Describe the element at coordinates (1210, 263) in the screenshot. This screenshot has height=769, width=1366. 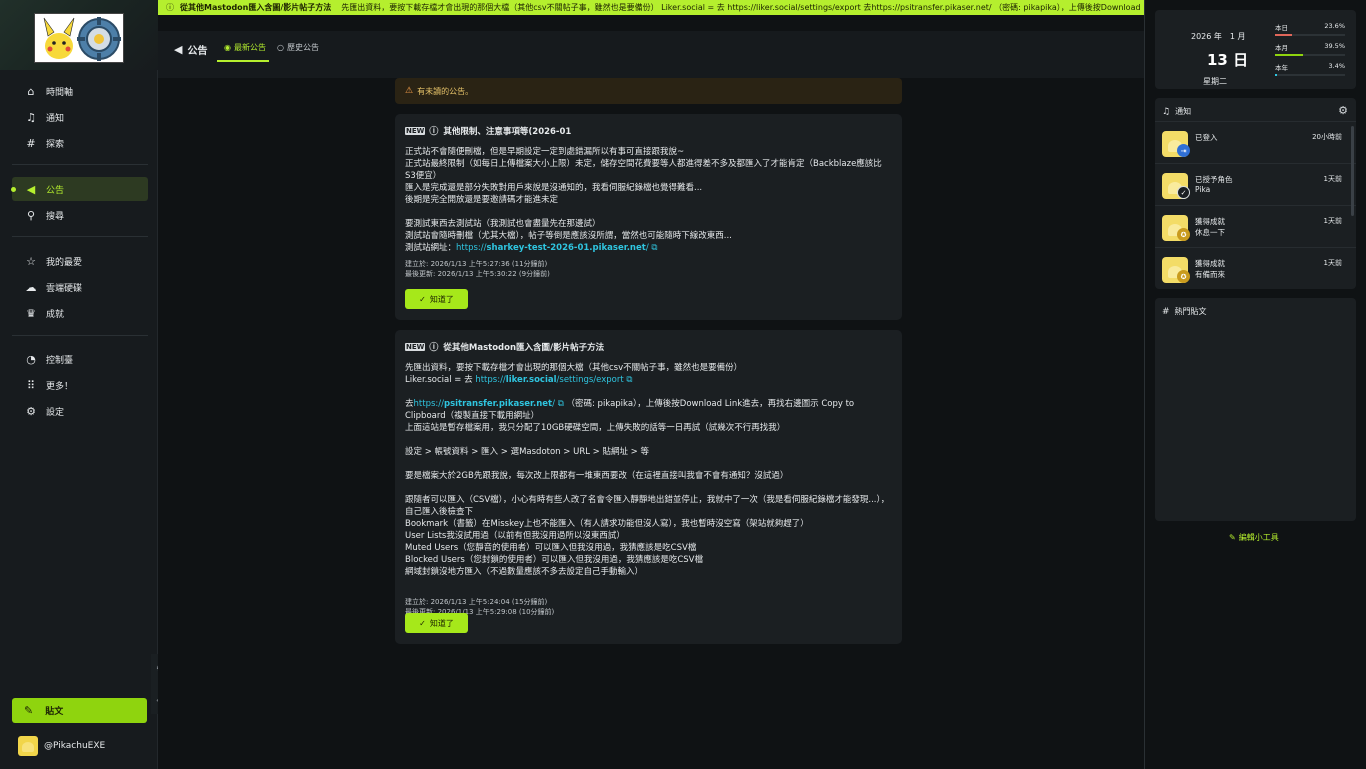
I see `notification-title: 獲得成就` at that location.